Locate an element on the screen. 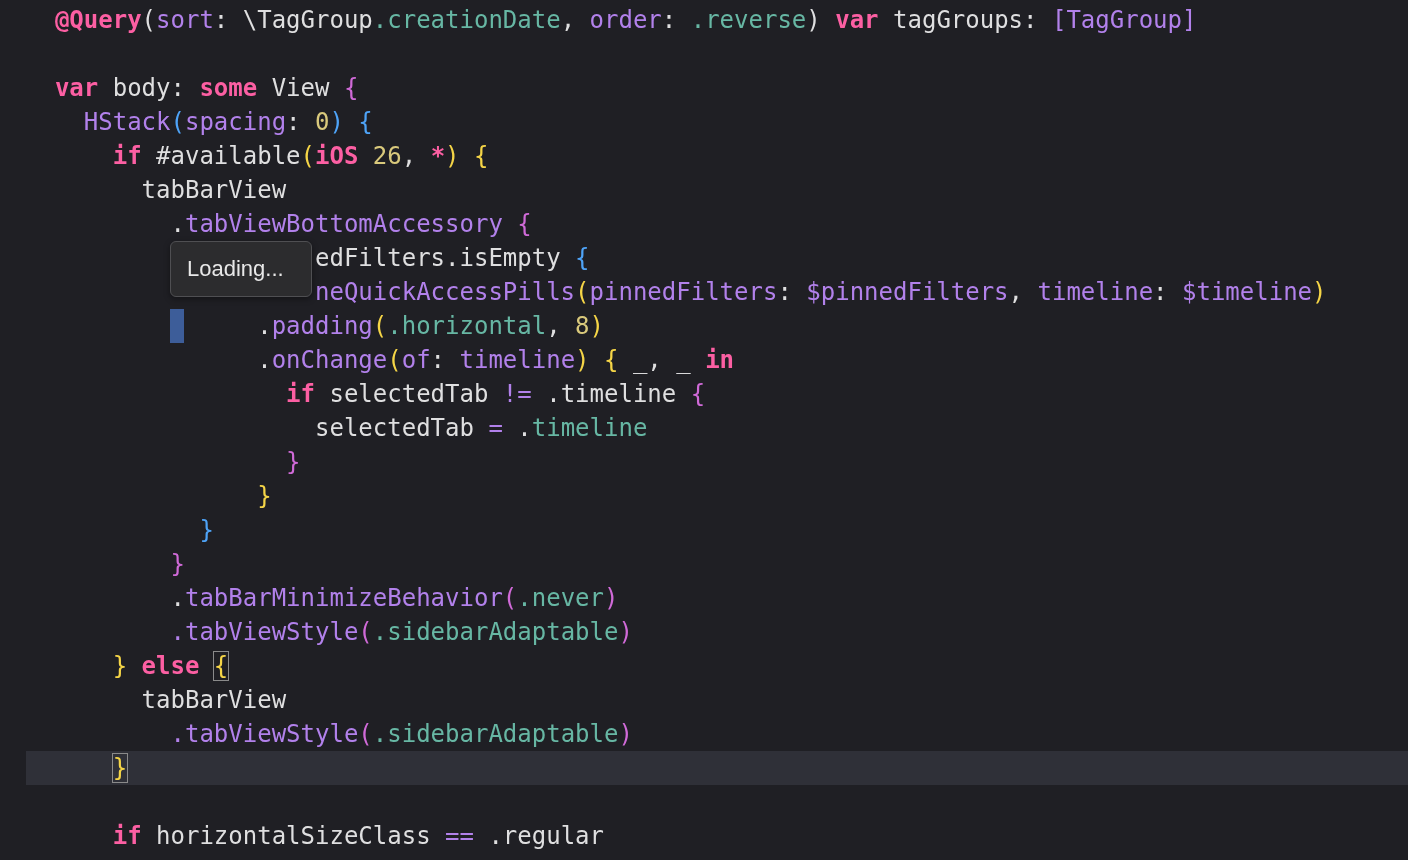 This screenshot has width=1408, height=860. code-line: if #available(iOS 26, *) { is located at coordinates (300, 156).